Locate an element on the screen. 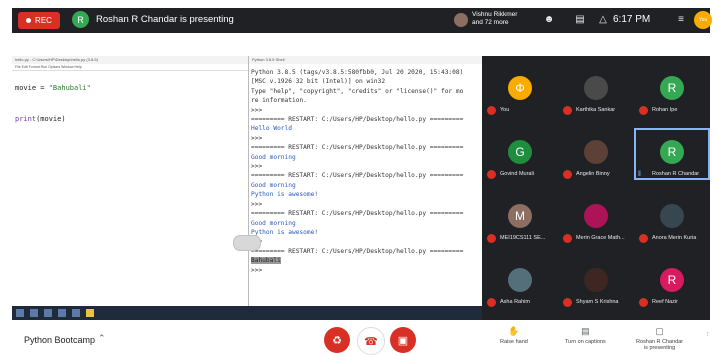 Image resolution: width=717 pixels, height=355 pixels. shell-line: Bahubali is located at coordinates (266, 261).